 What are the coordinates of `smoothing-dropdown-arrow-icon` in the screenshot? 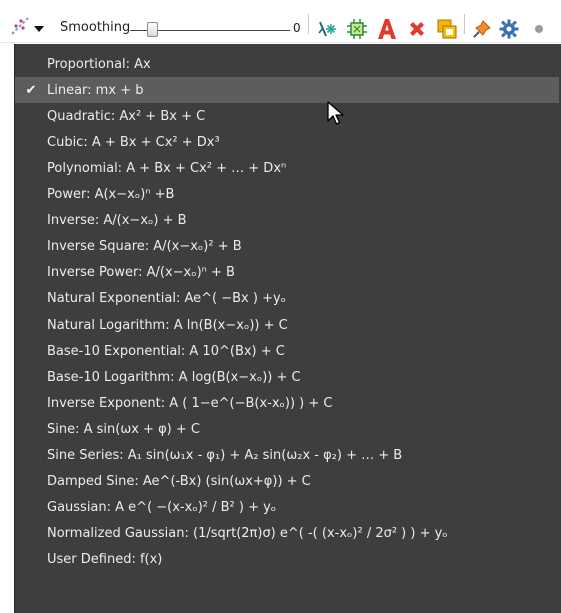 It's located at (39, 29).